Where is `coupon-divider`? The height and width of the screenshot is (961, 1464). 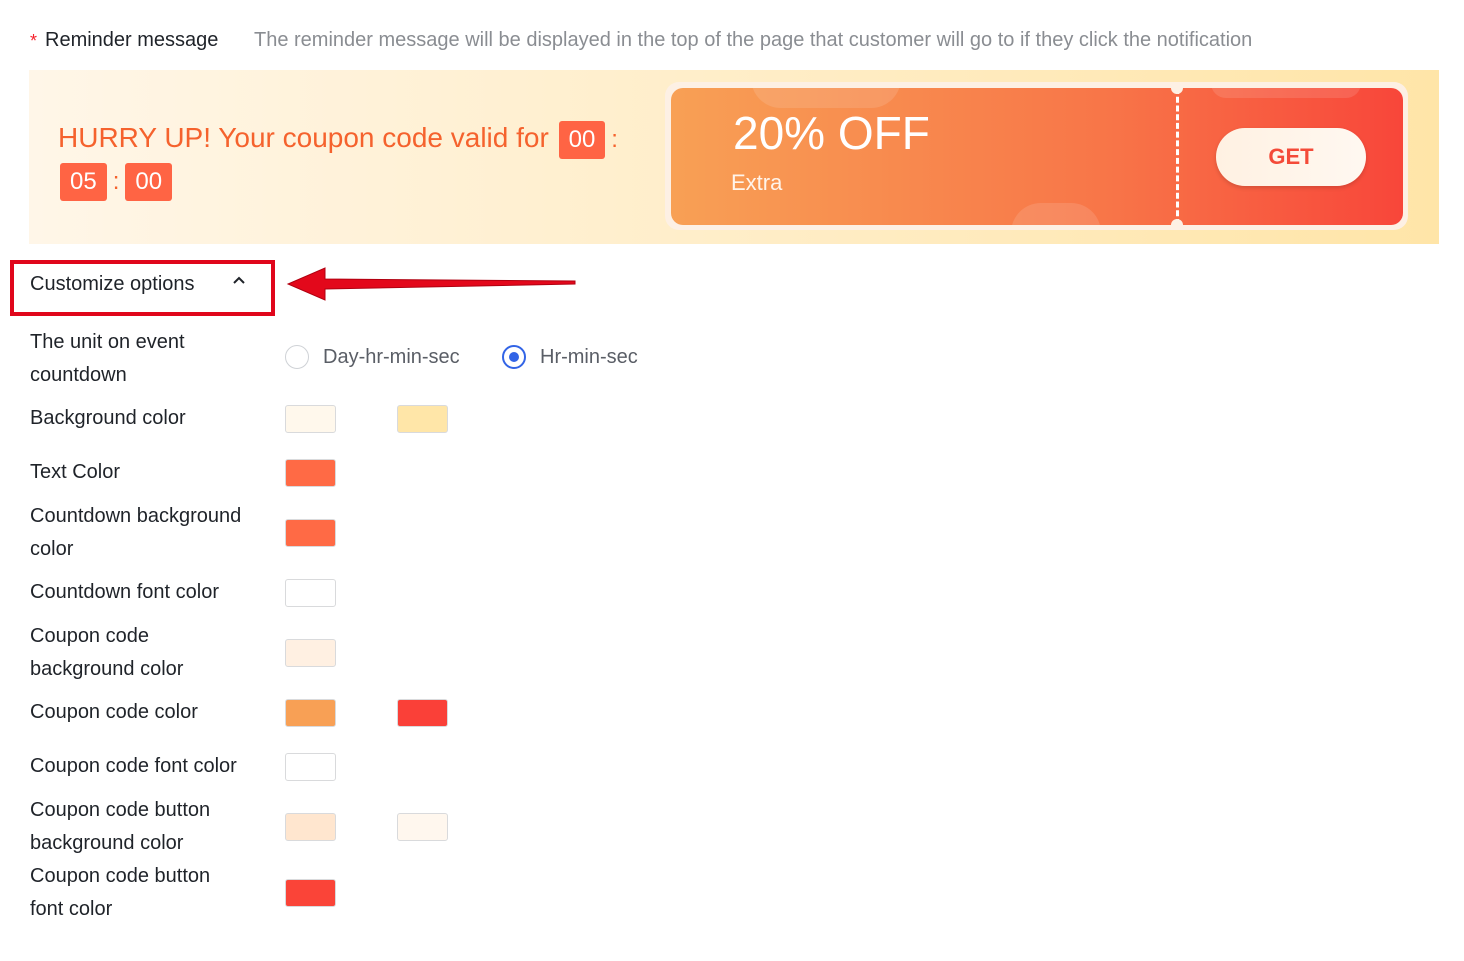 coupon-divider is located at coordinates (1177, 156).